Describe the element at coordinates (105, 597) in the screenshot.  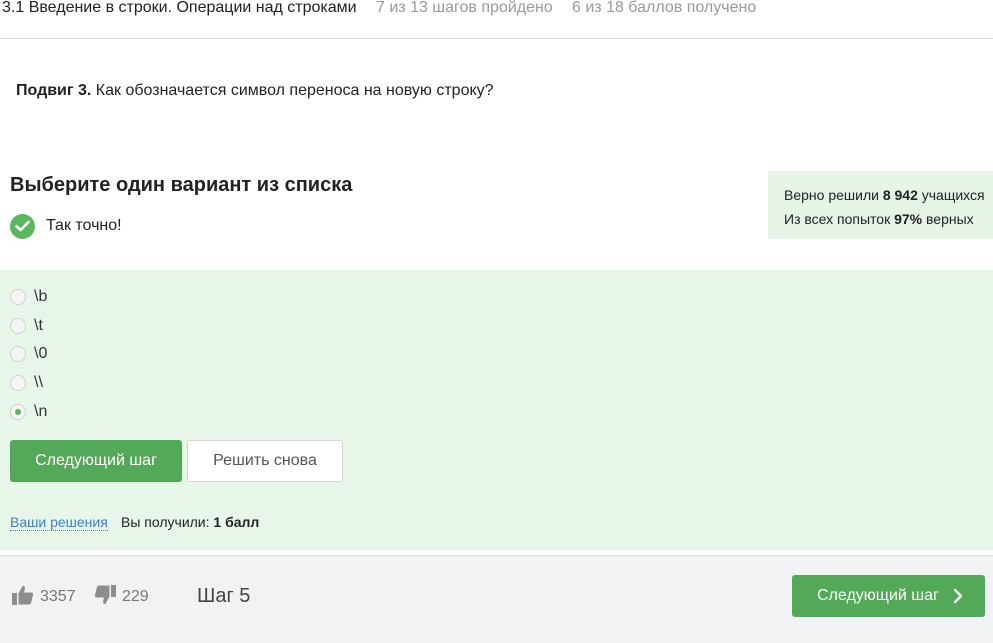
I see `thumbs-down-icon` at that location.